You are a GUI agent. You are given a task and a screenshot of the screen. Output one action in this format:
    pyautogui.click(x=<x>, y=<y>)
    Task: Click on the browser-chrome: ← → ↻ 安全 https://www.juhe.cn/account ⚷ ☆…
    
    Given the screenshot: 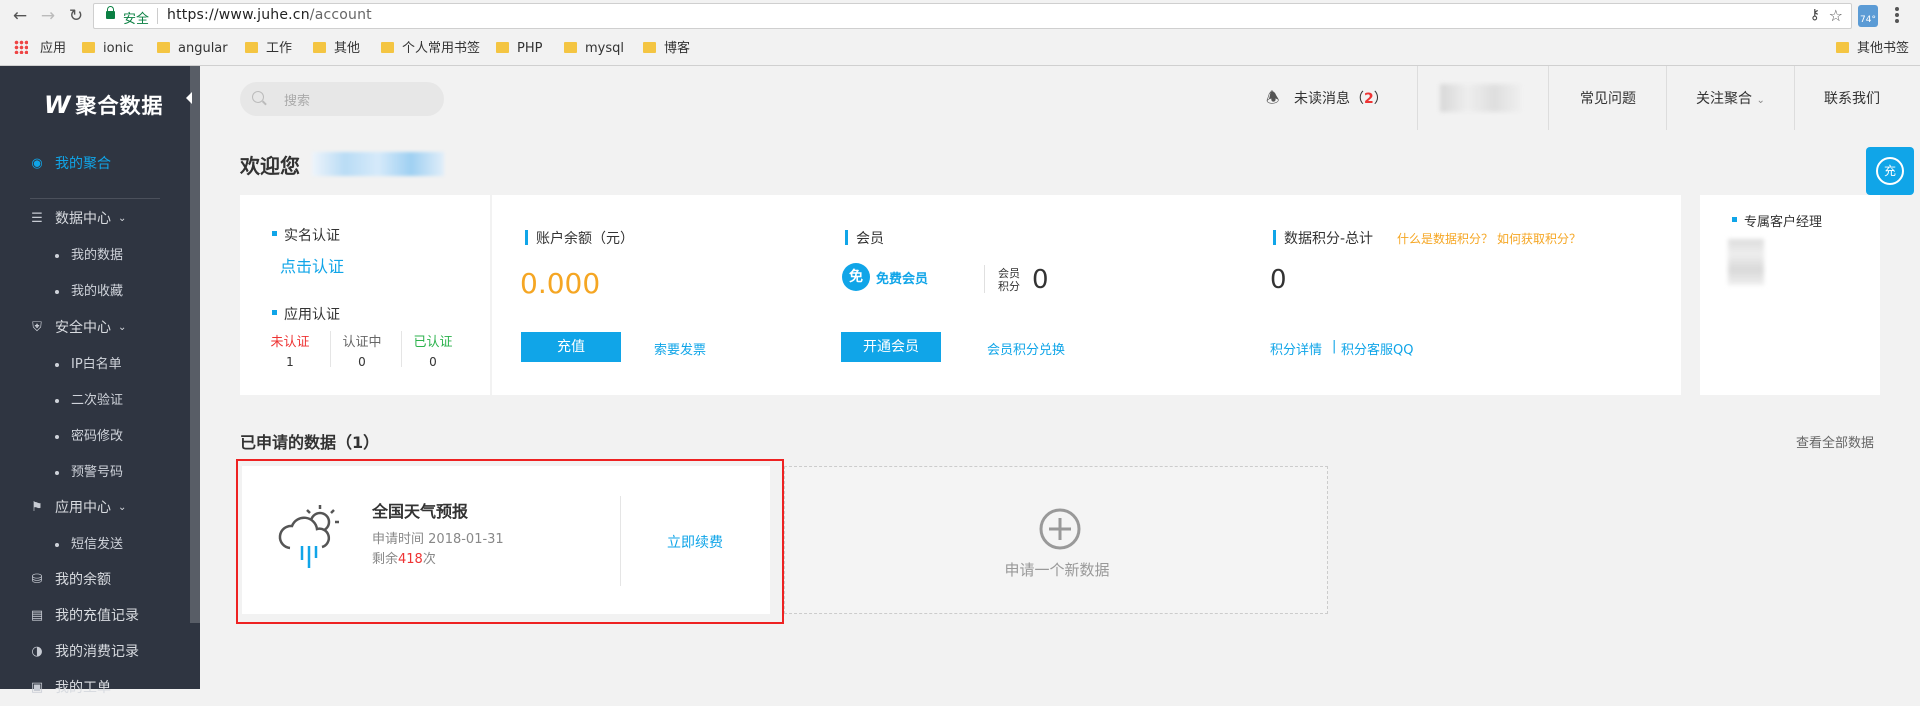 What is the action you would take?
    pyautogui.click(x=960, y=33)
    